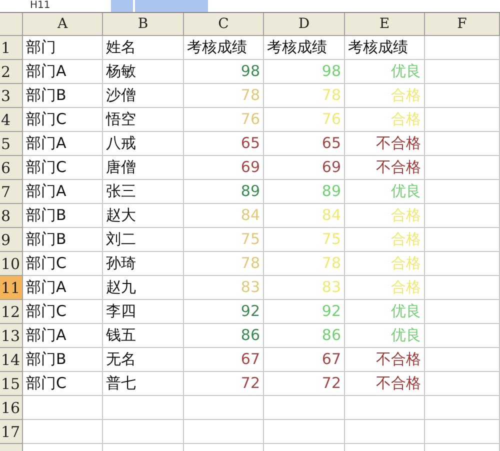 This screenshot has height=451, width=500. Describe the element at coordinates (170, 6) in the screenshot. I see `function-button` at that location.